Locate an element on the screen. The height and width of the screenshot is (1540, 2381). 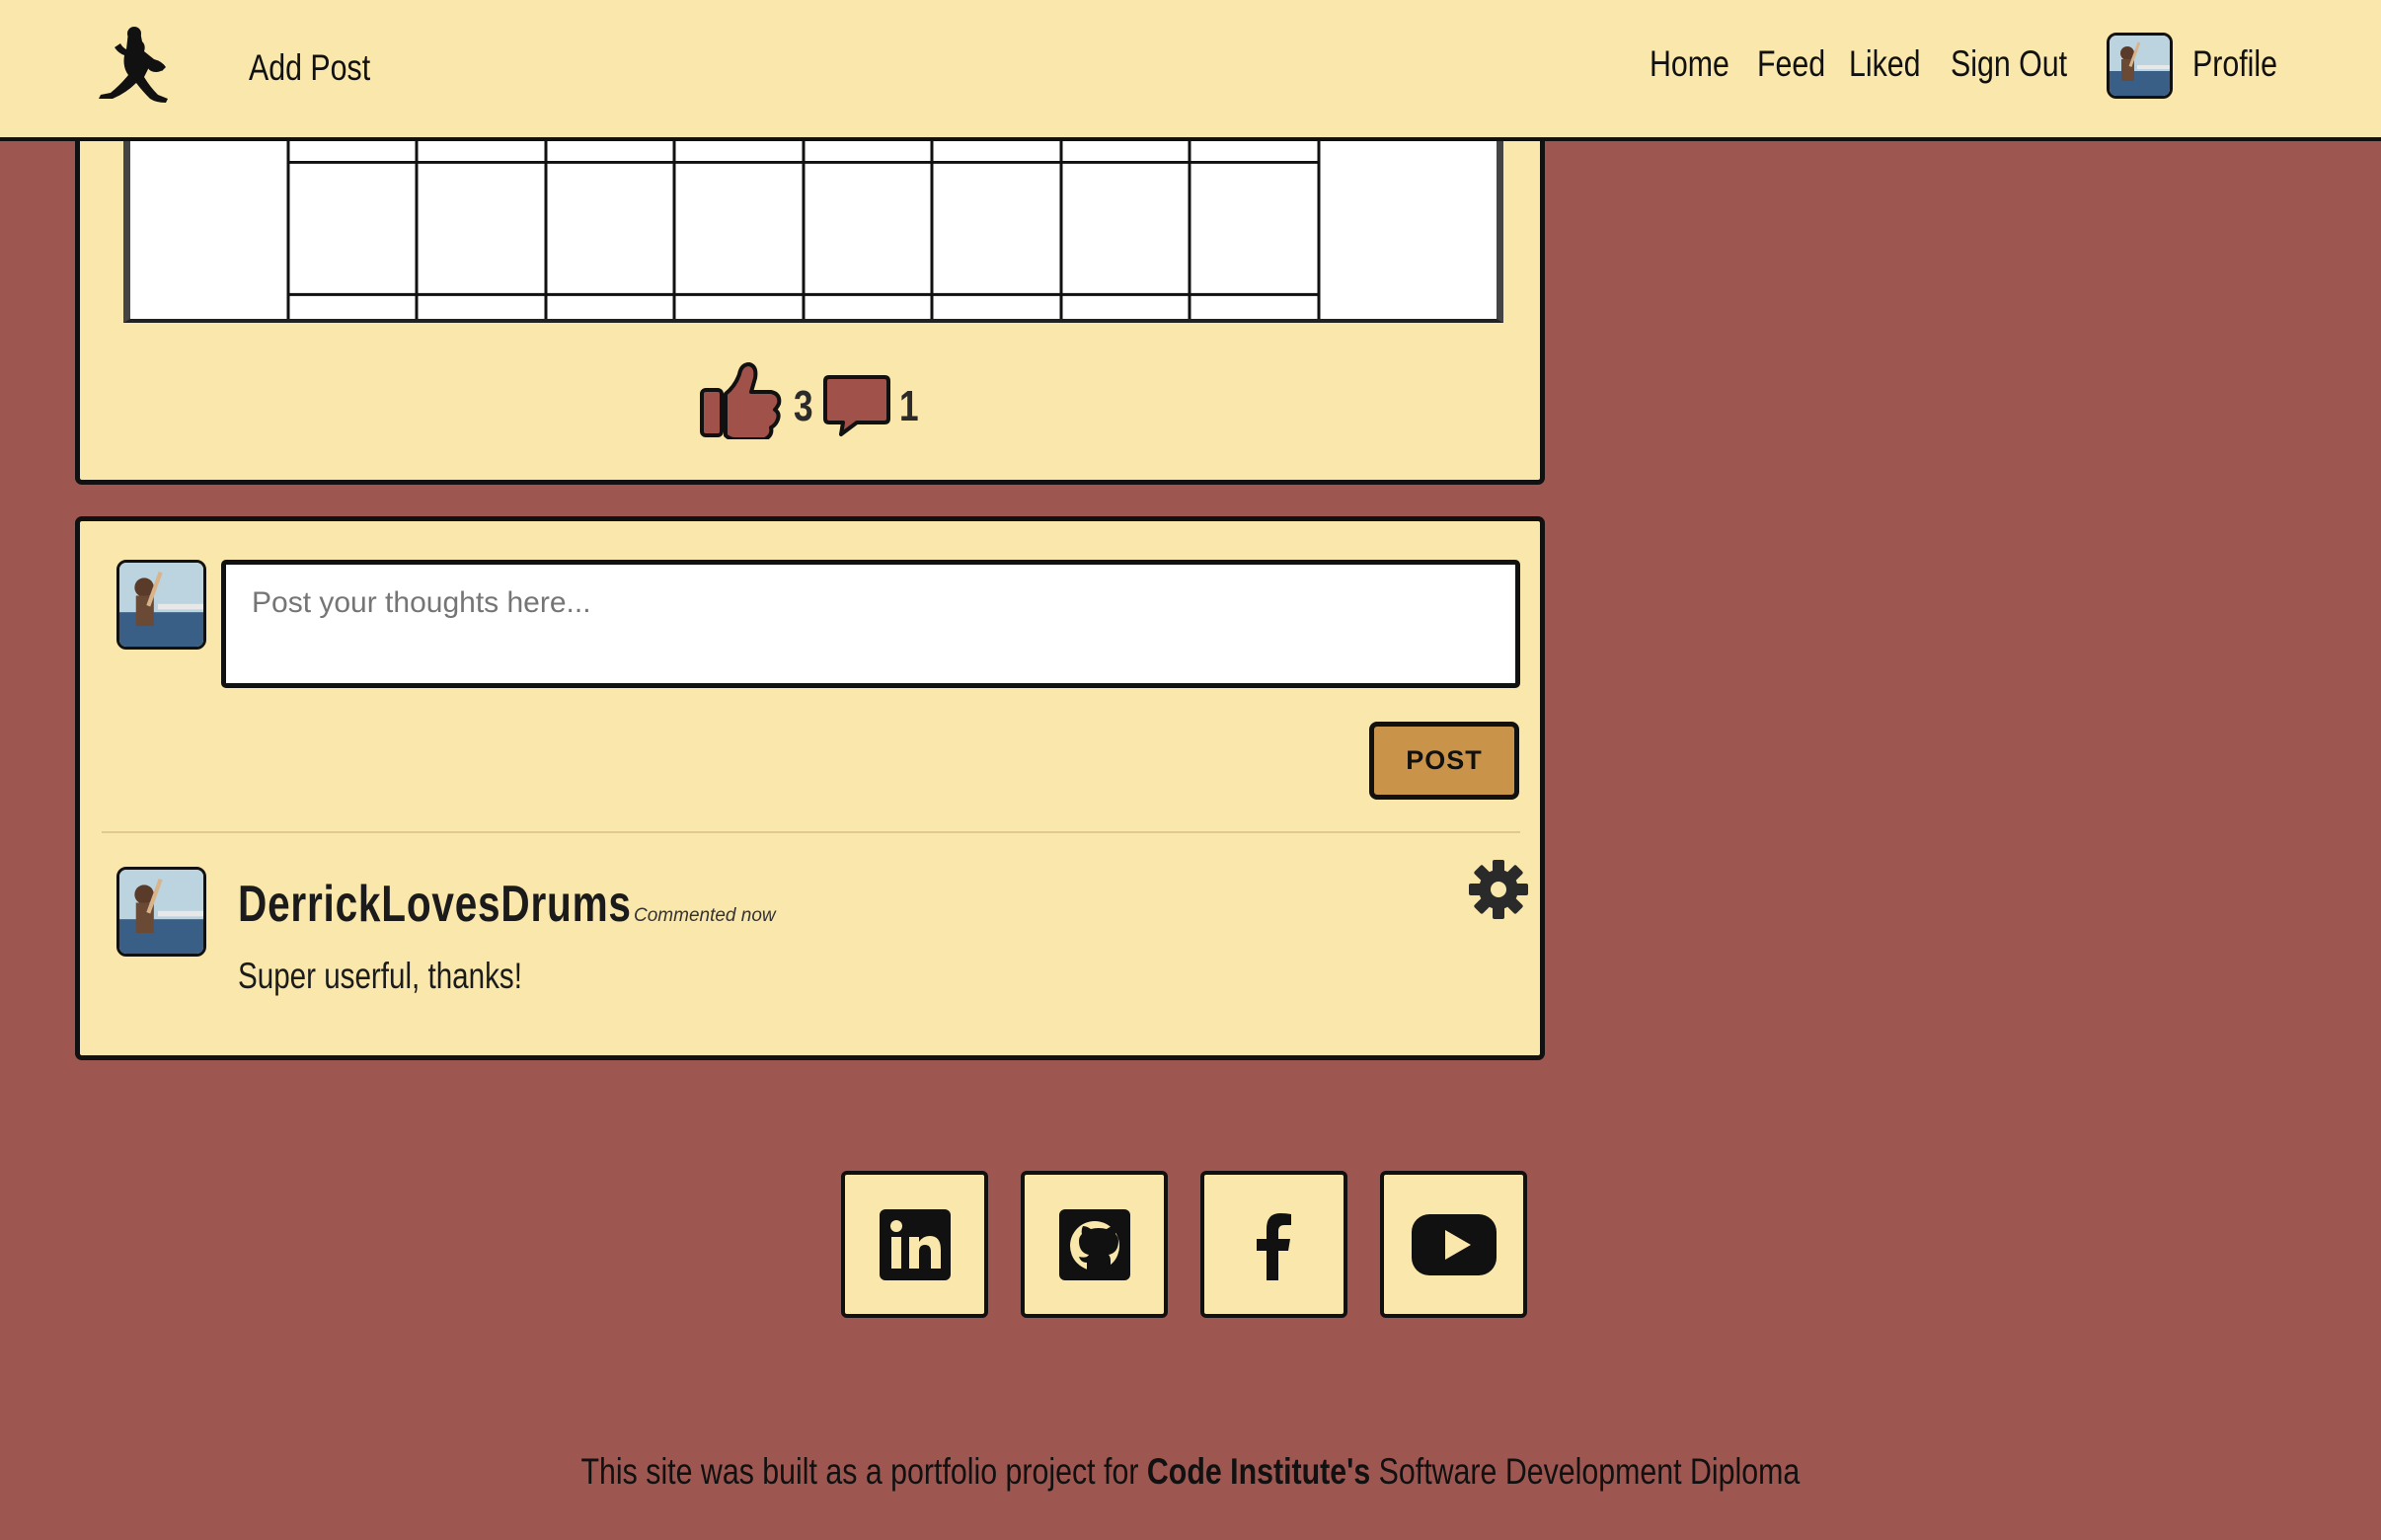
nav-feed-link: Feed is located at coordinates (1791, 64).